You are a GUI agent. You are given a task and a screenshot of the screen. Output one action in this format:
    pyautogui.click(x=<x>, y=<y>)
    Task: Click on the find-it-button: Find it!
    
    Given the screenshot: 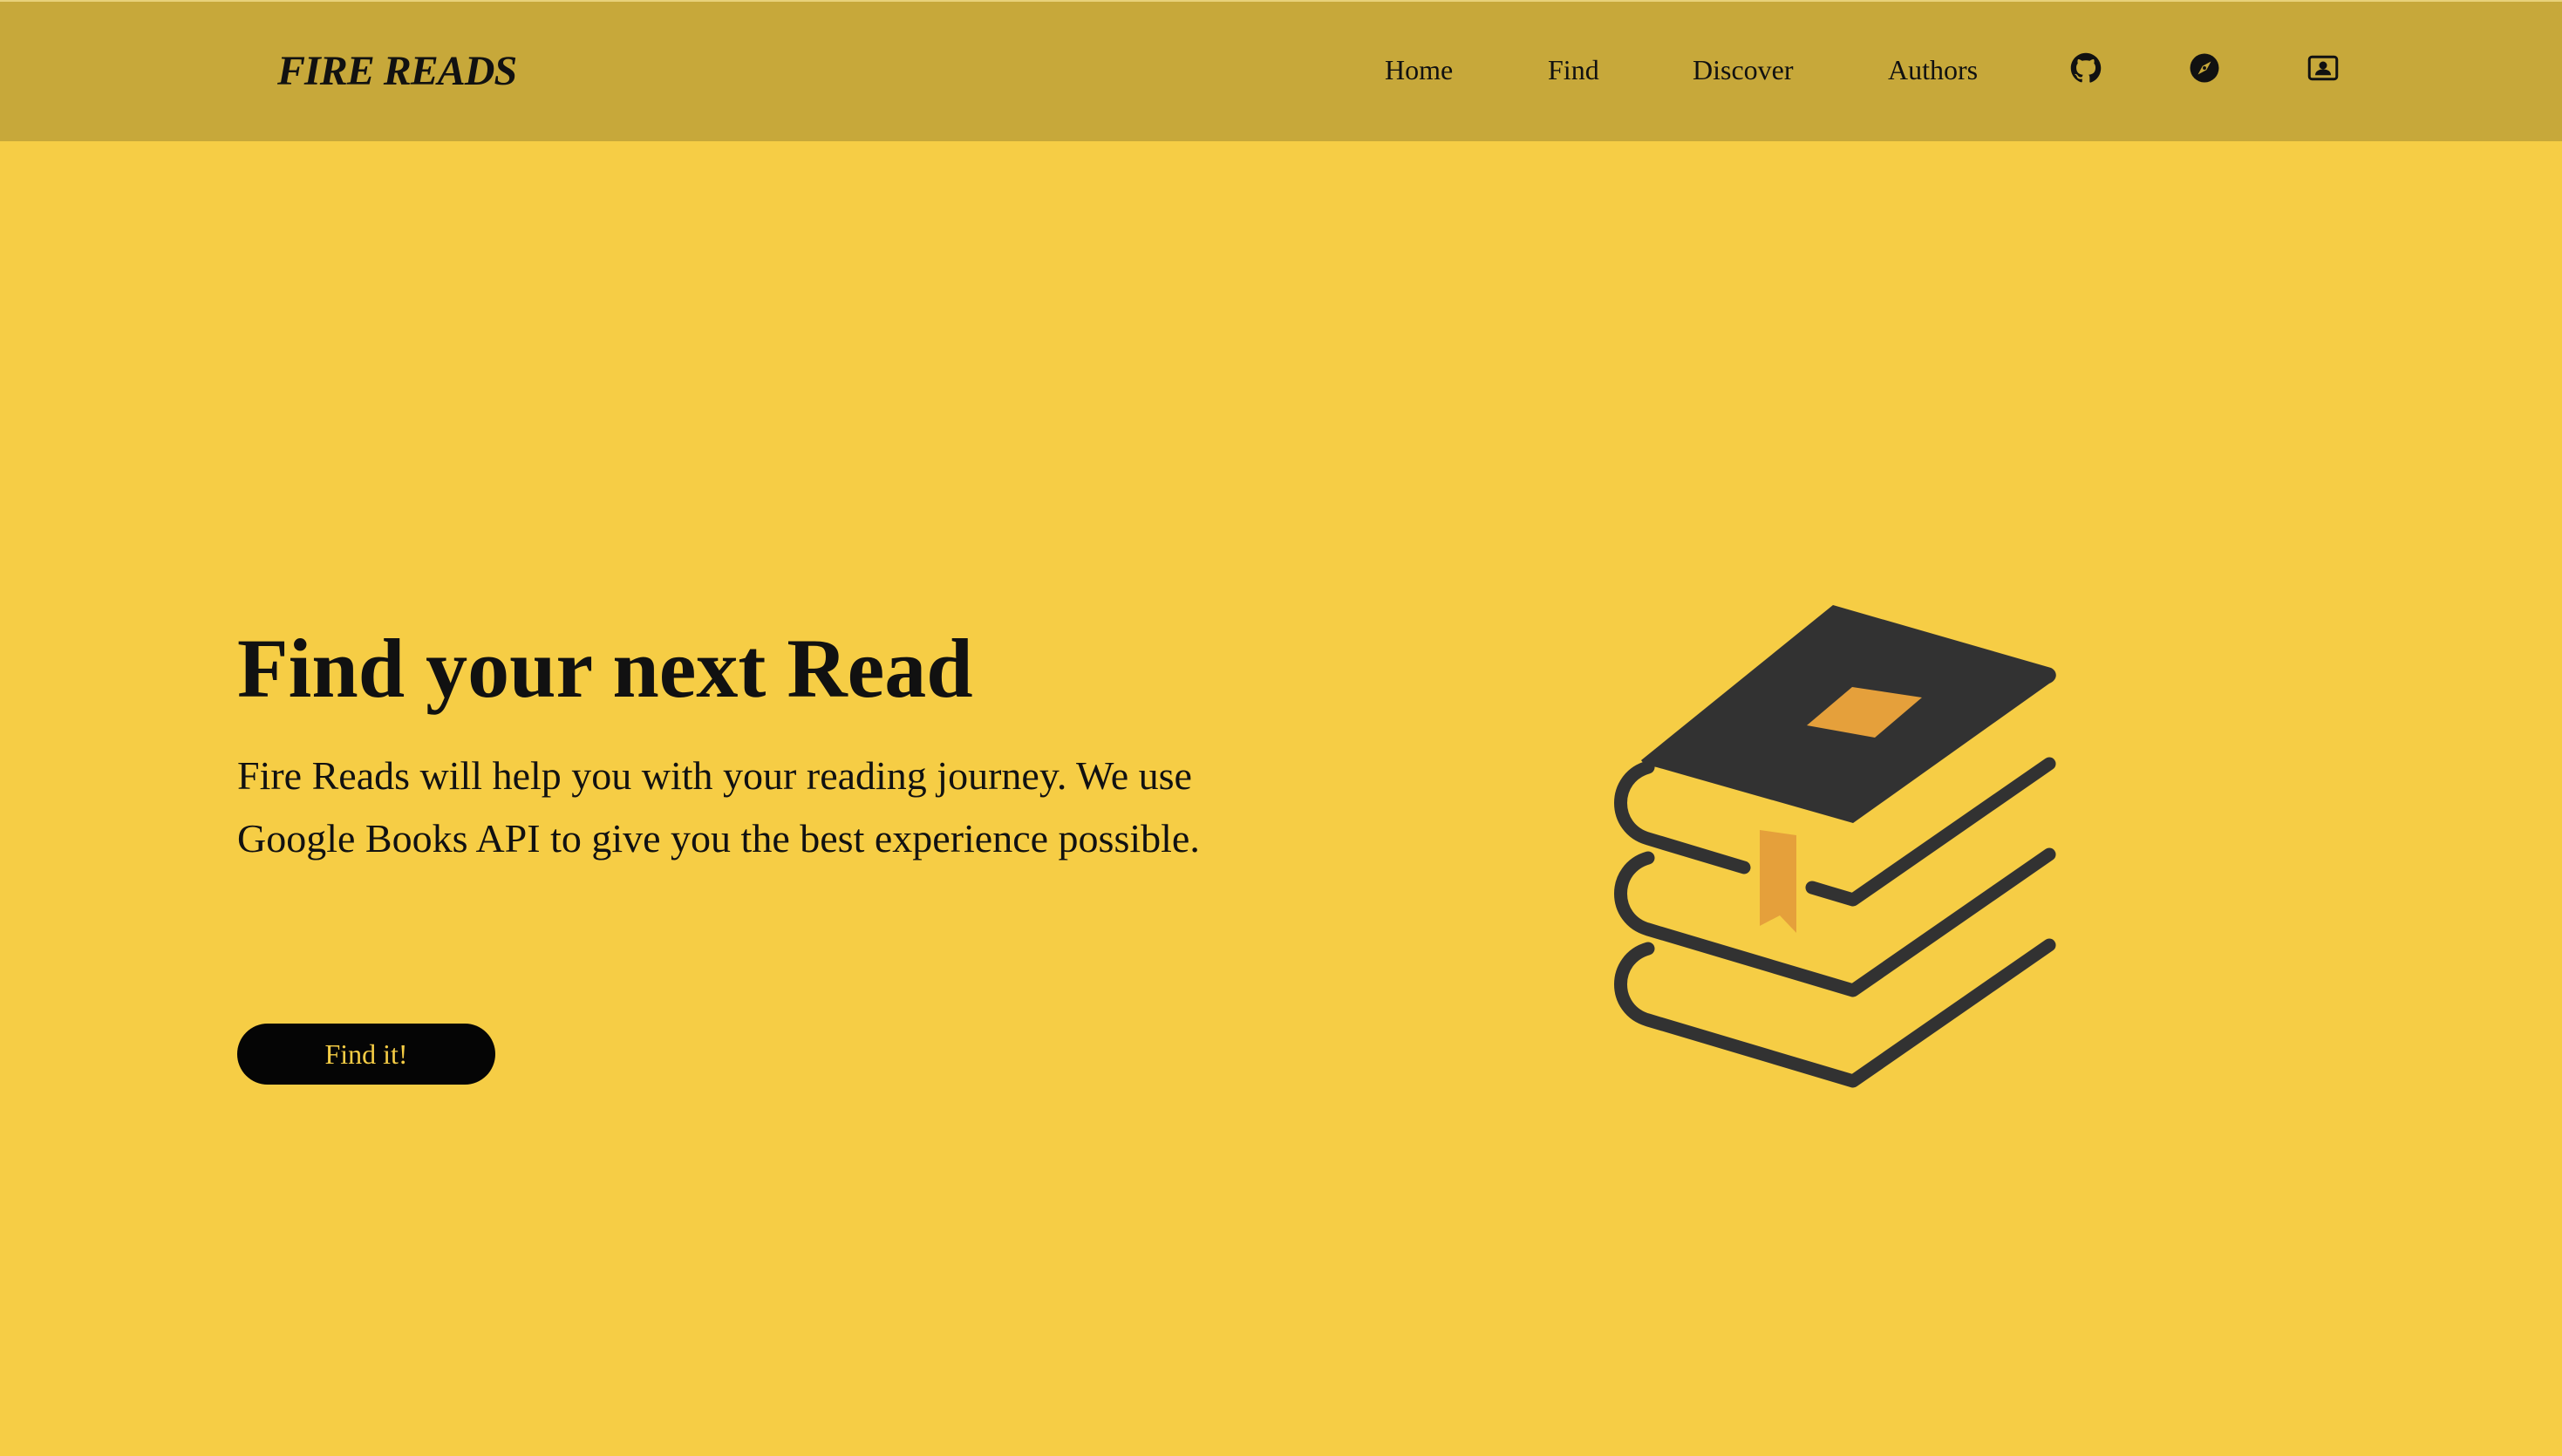 What is the action you would take?
    pyautogui.click(x=366, y=1054)
    